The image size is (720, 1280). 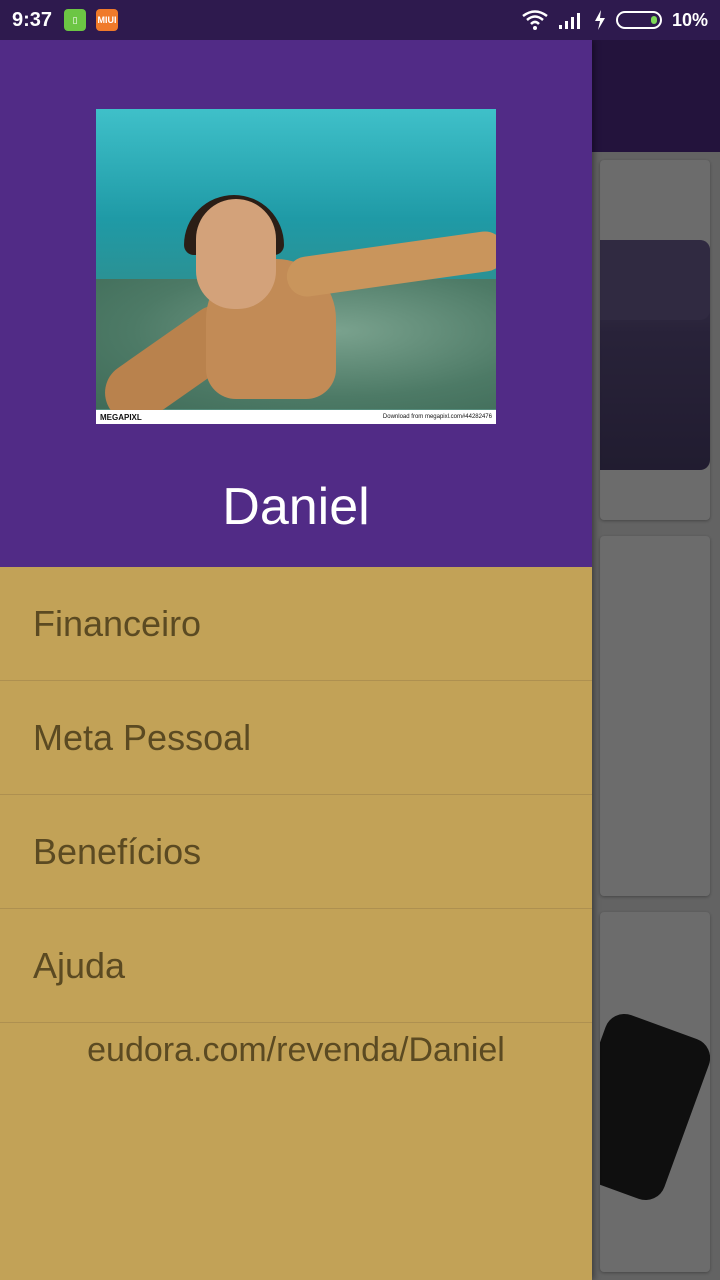 What do you see at coordinates (360, 20) in the screenshot?
I see `status-bar: 9:37 ▯ MIUI 10%` at bounding box center [360, 20].